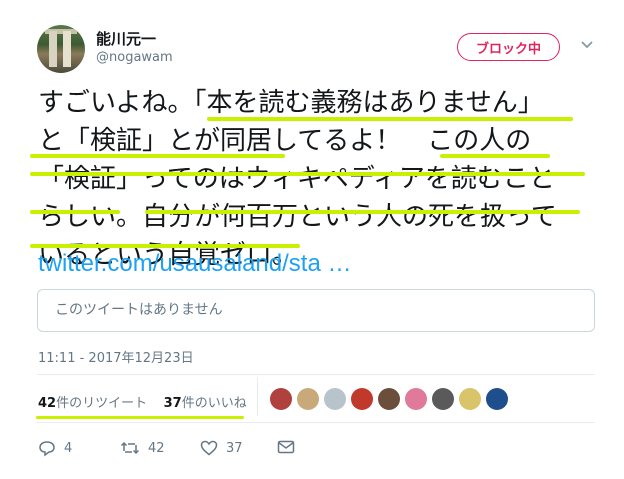  I want to click on likes-stat: 37件のいいね, so click(205, 403).